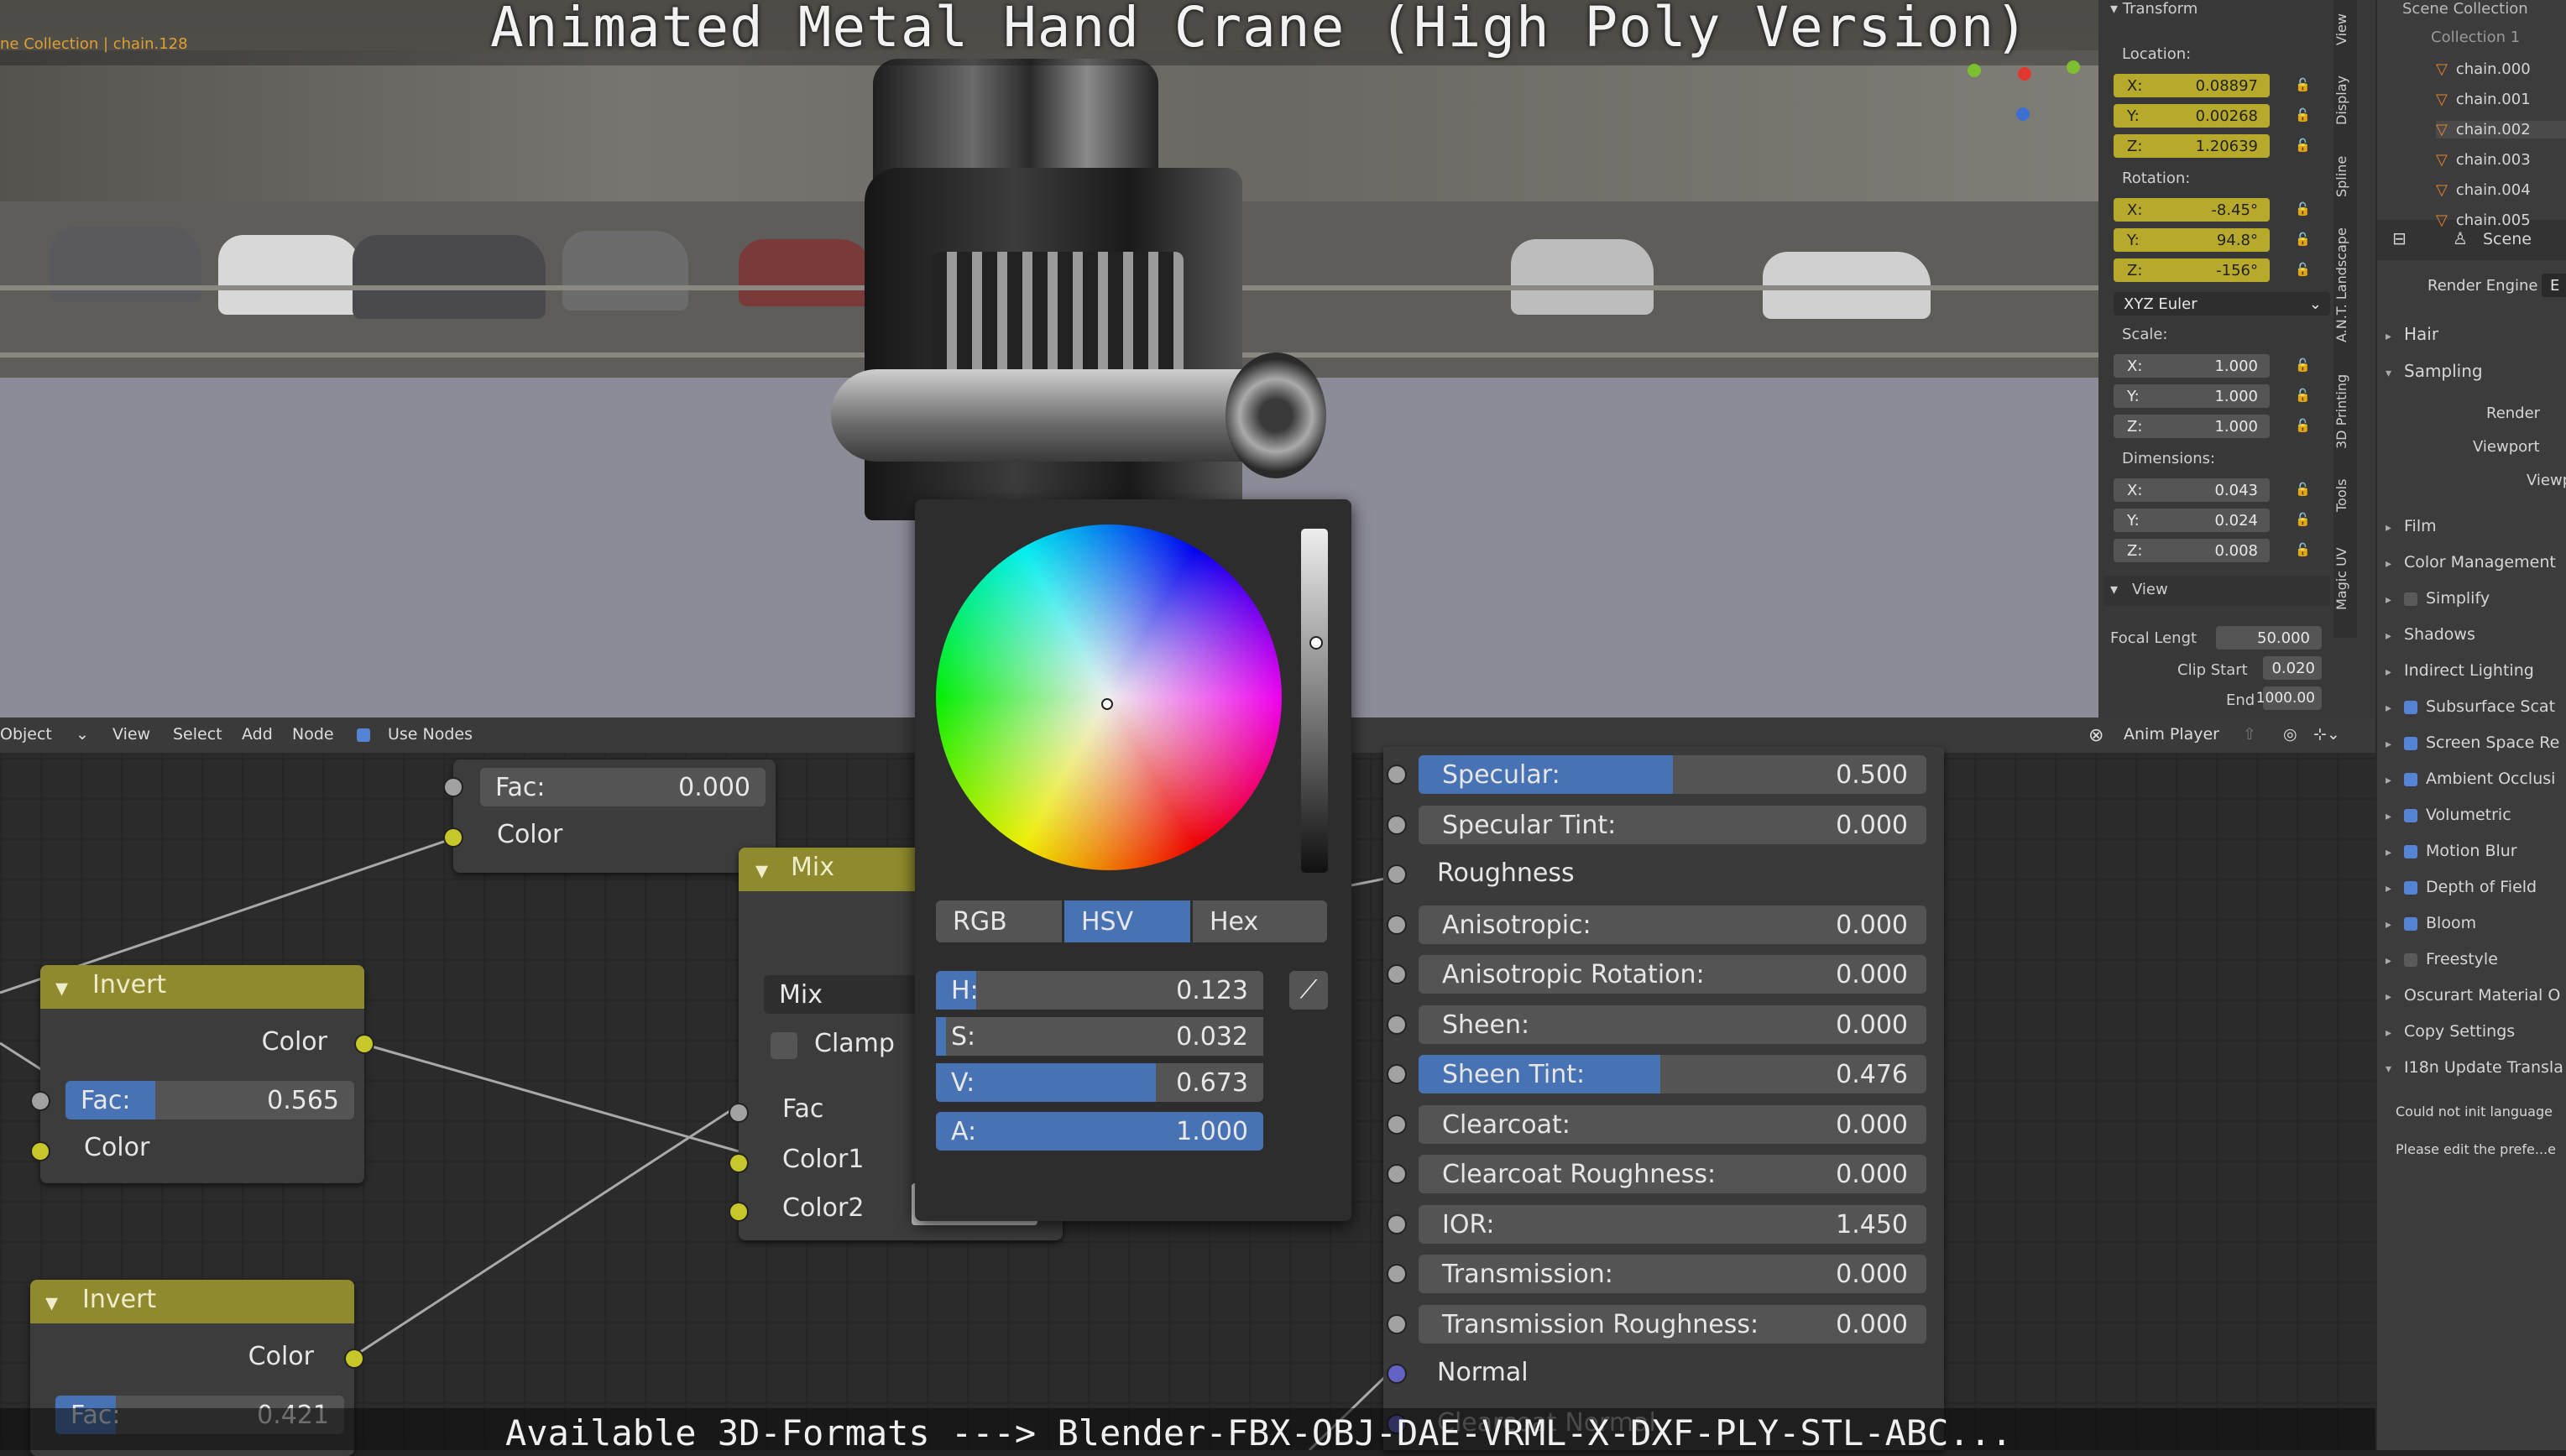  I want to click on snap-icon: ⊹⌄, so click(2326, 734).